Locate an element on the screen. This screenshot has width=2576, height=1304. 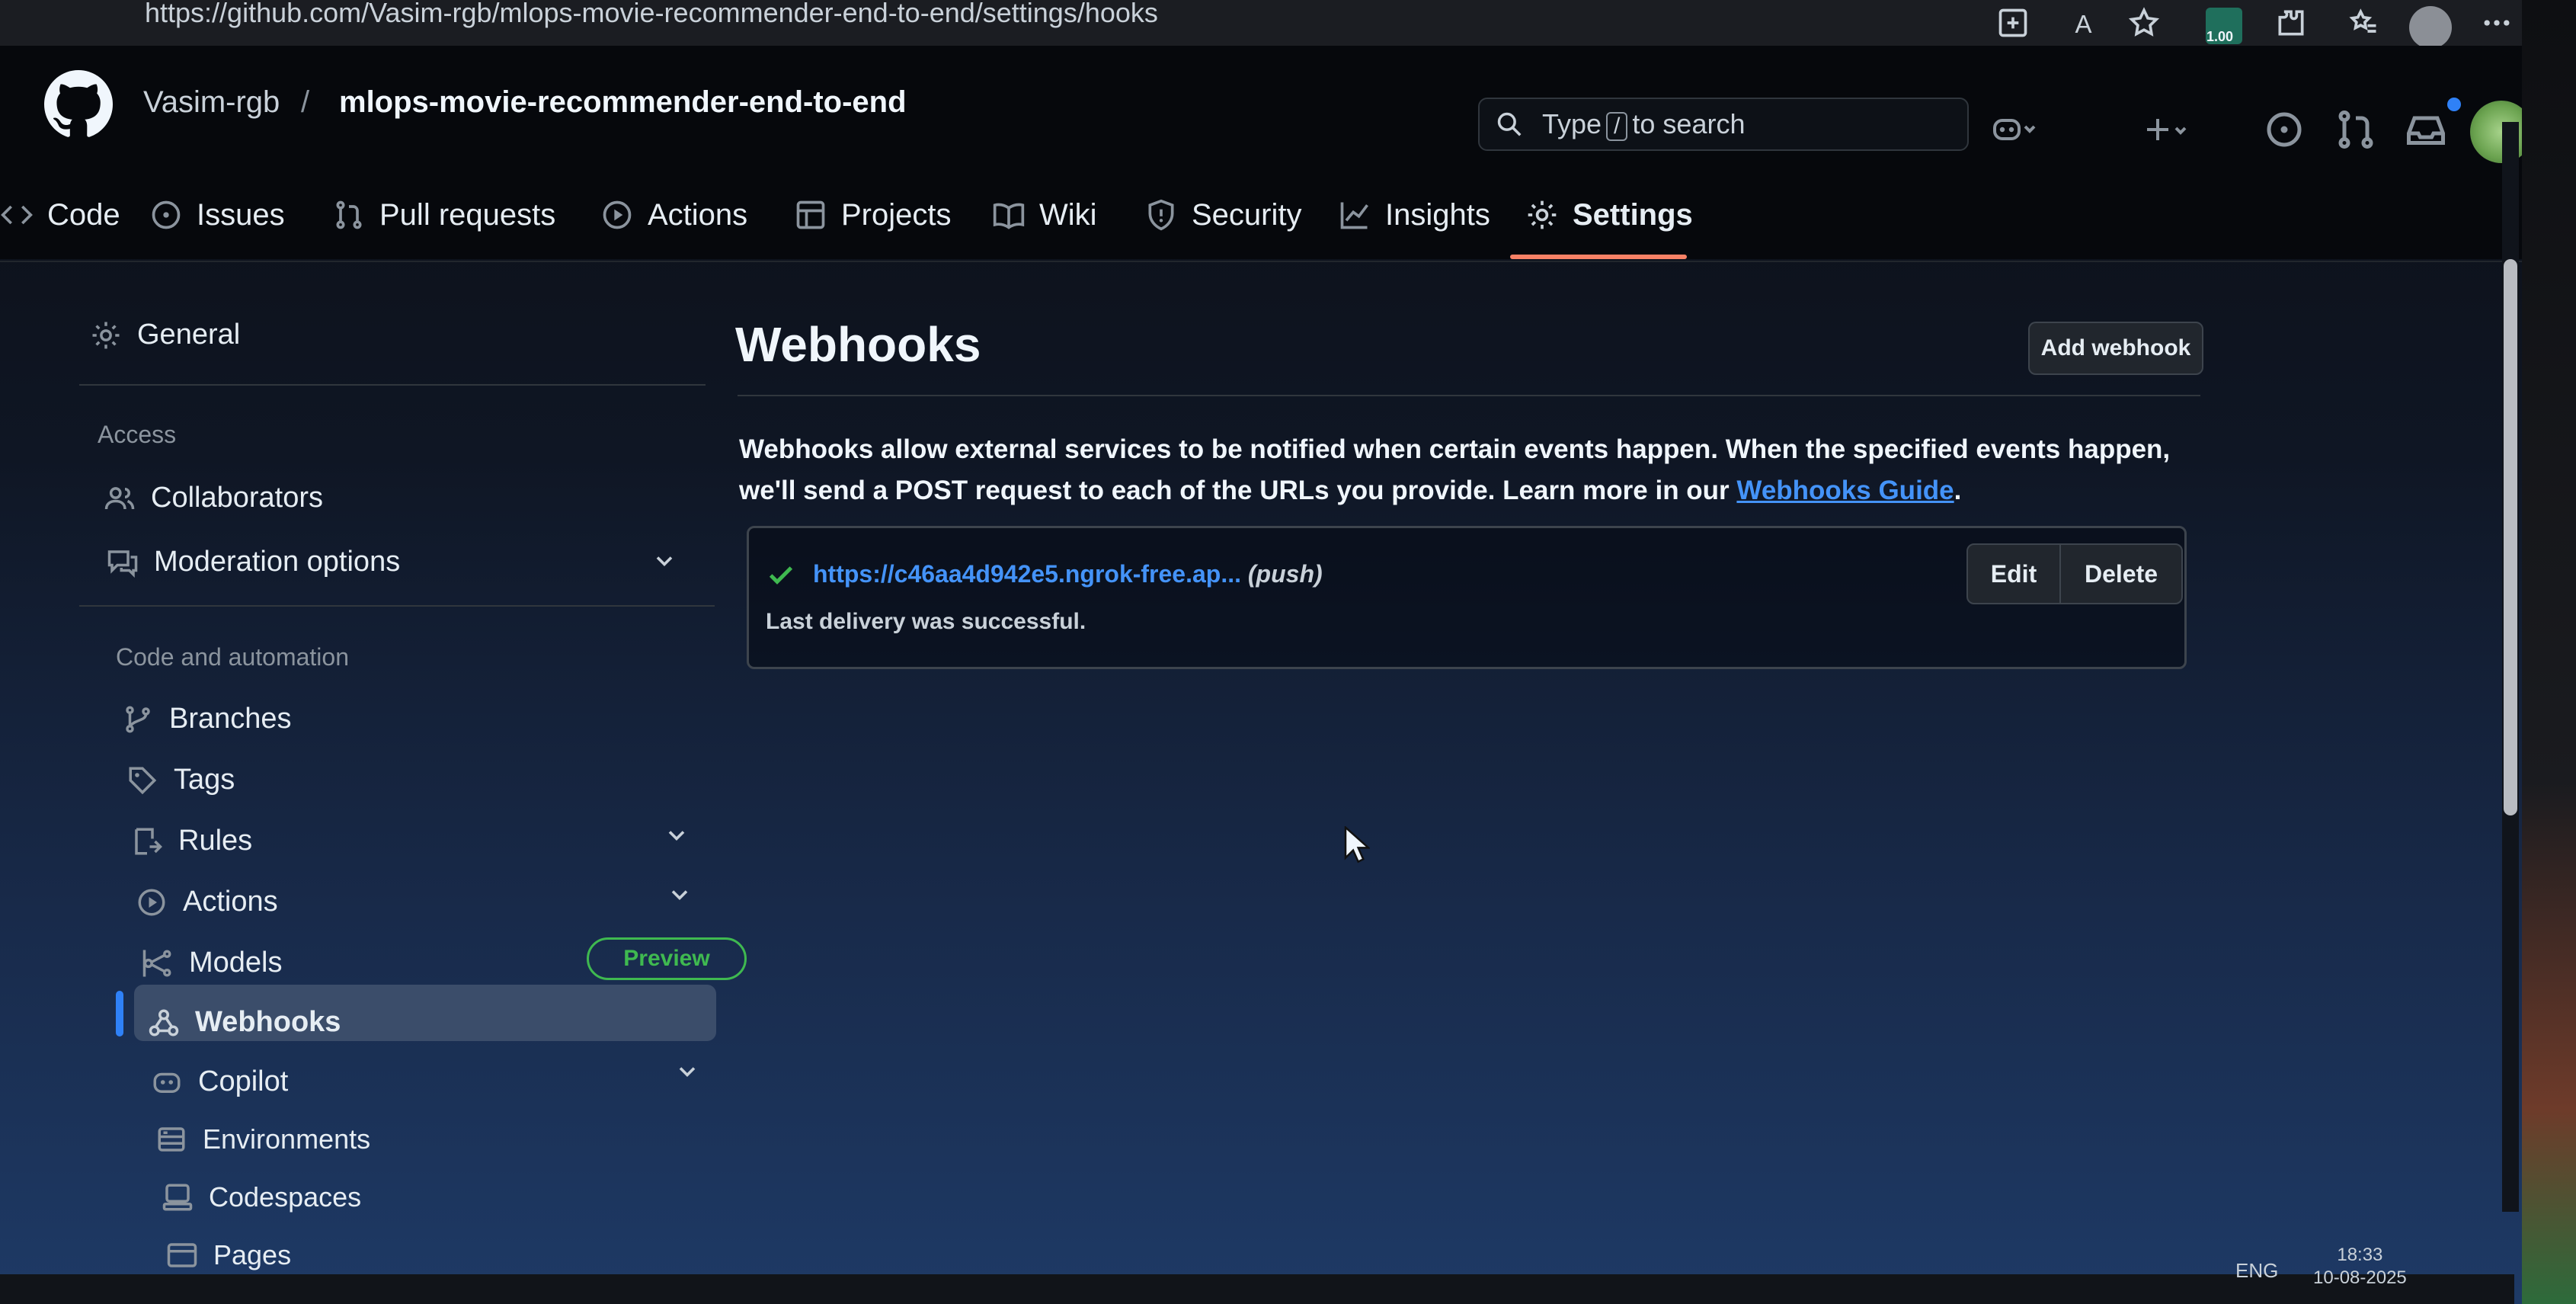
branch-icon is located at coordinates (138, 719).